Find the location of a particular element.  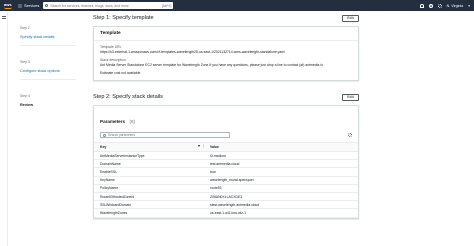

wizard-step-3: Step 3 Configure stack options is located at coordinates (50, 61).